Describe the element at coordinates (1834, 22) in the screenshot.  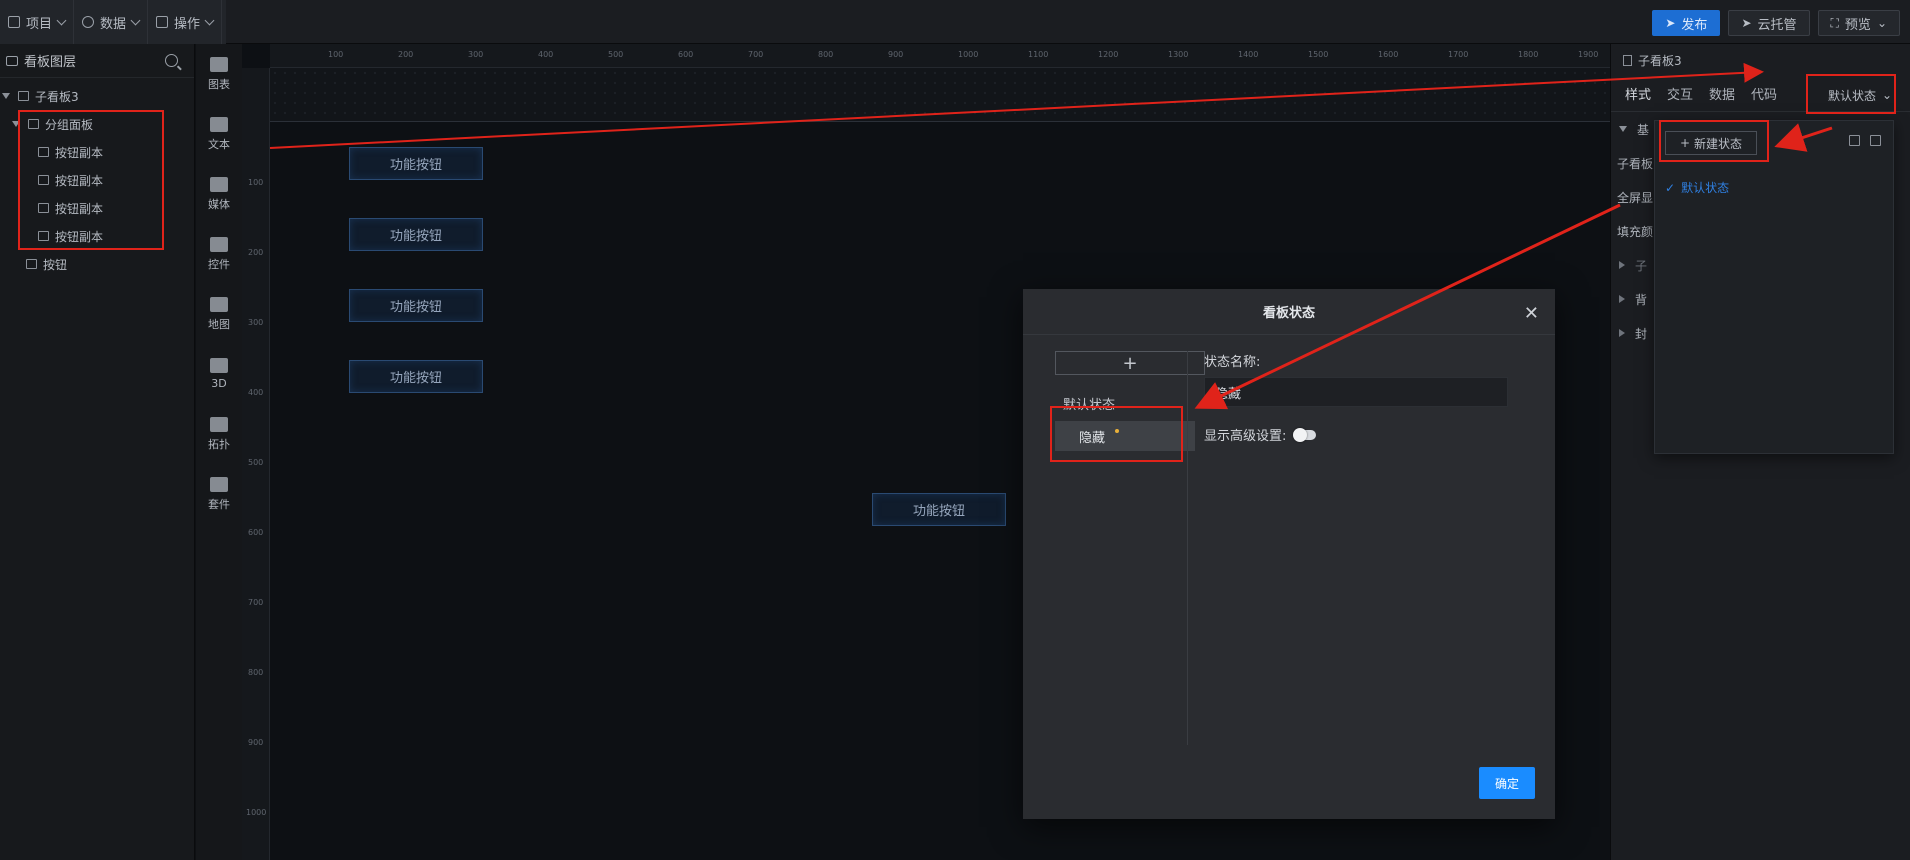
I see `fullscreen-icon: ⛶` at that location.